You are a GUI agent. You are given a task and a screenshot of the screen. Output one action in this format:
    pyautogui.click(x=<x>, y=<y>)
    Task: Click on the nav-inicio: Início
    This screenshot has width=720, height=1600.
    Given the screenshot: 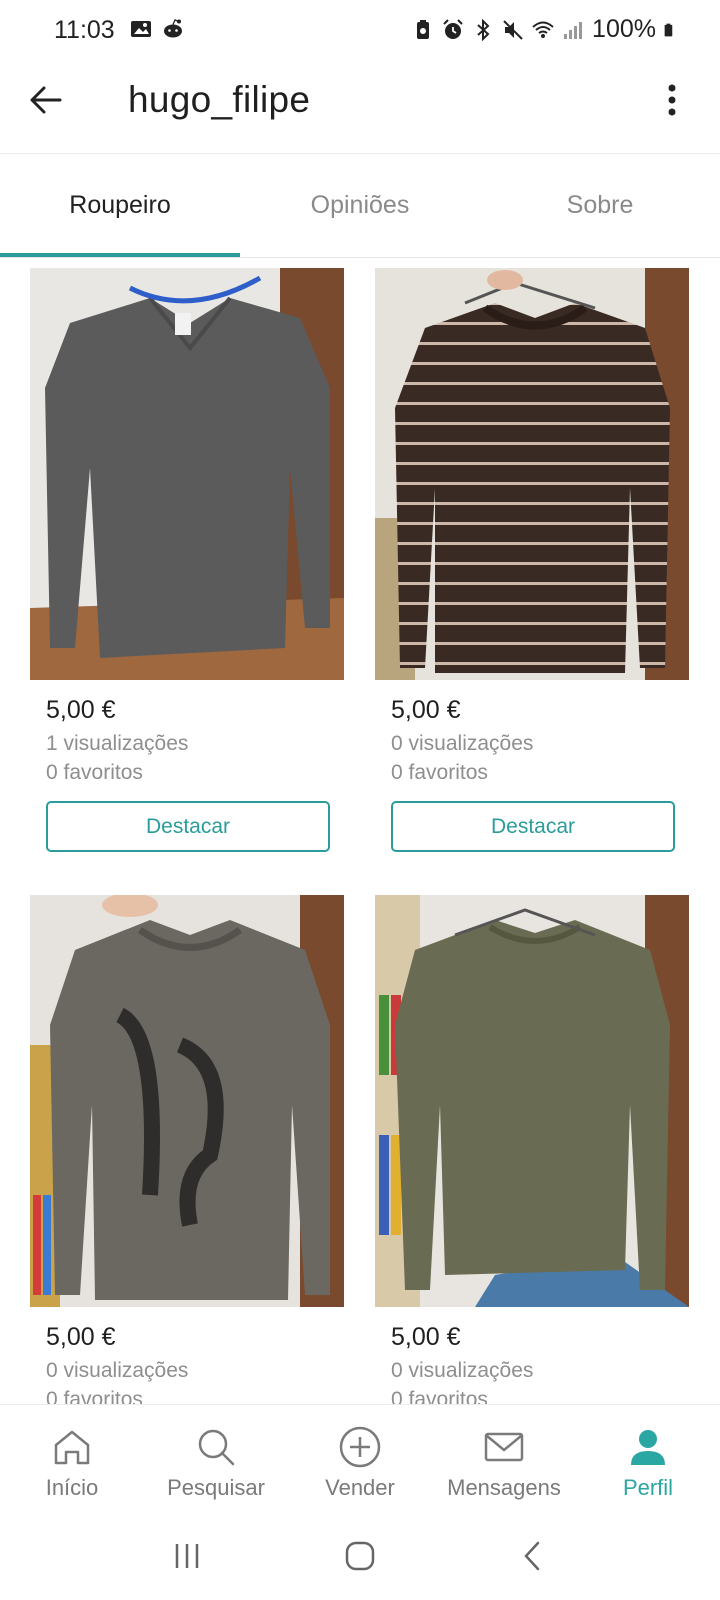 What is the action you would take?
    pyautogui.click(x=72, y=1458)
    